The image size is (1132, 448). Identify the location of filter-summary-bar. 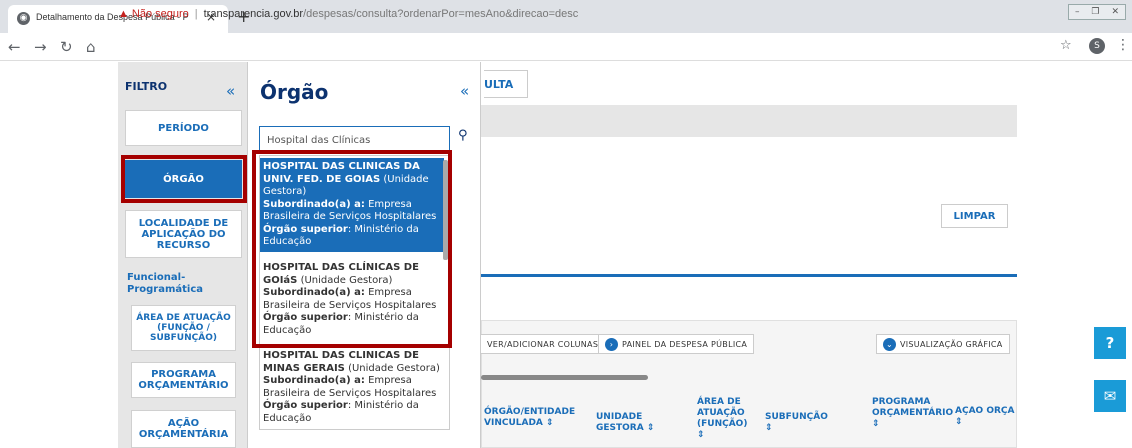
(749, 121).